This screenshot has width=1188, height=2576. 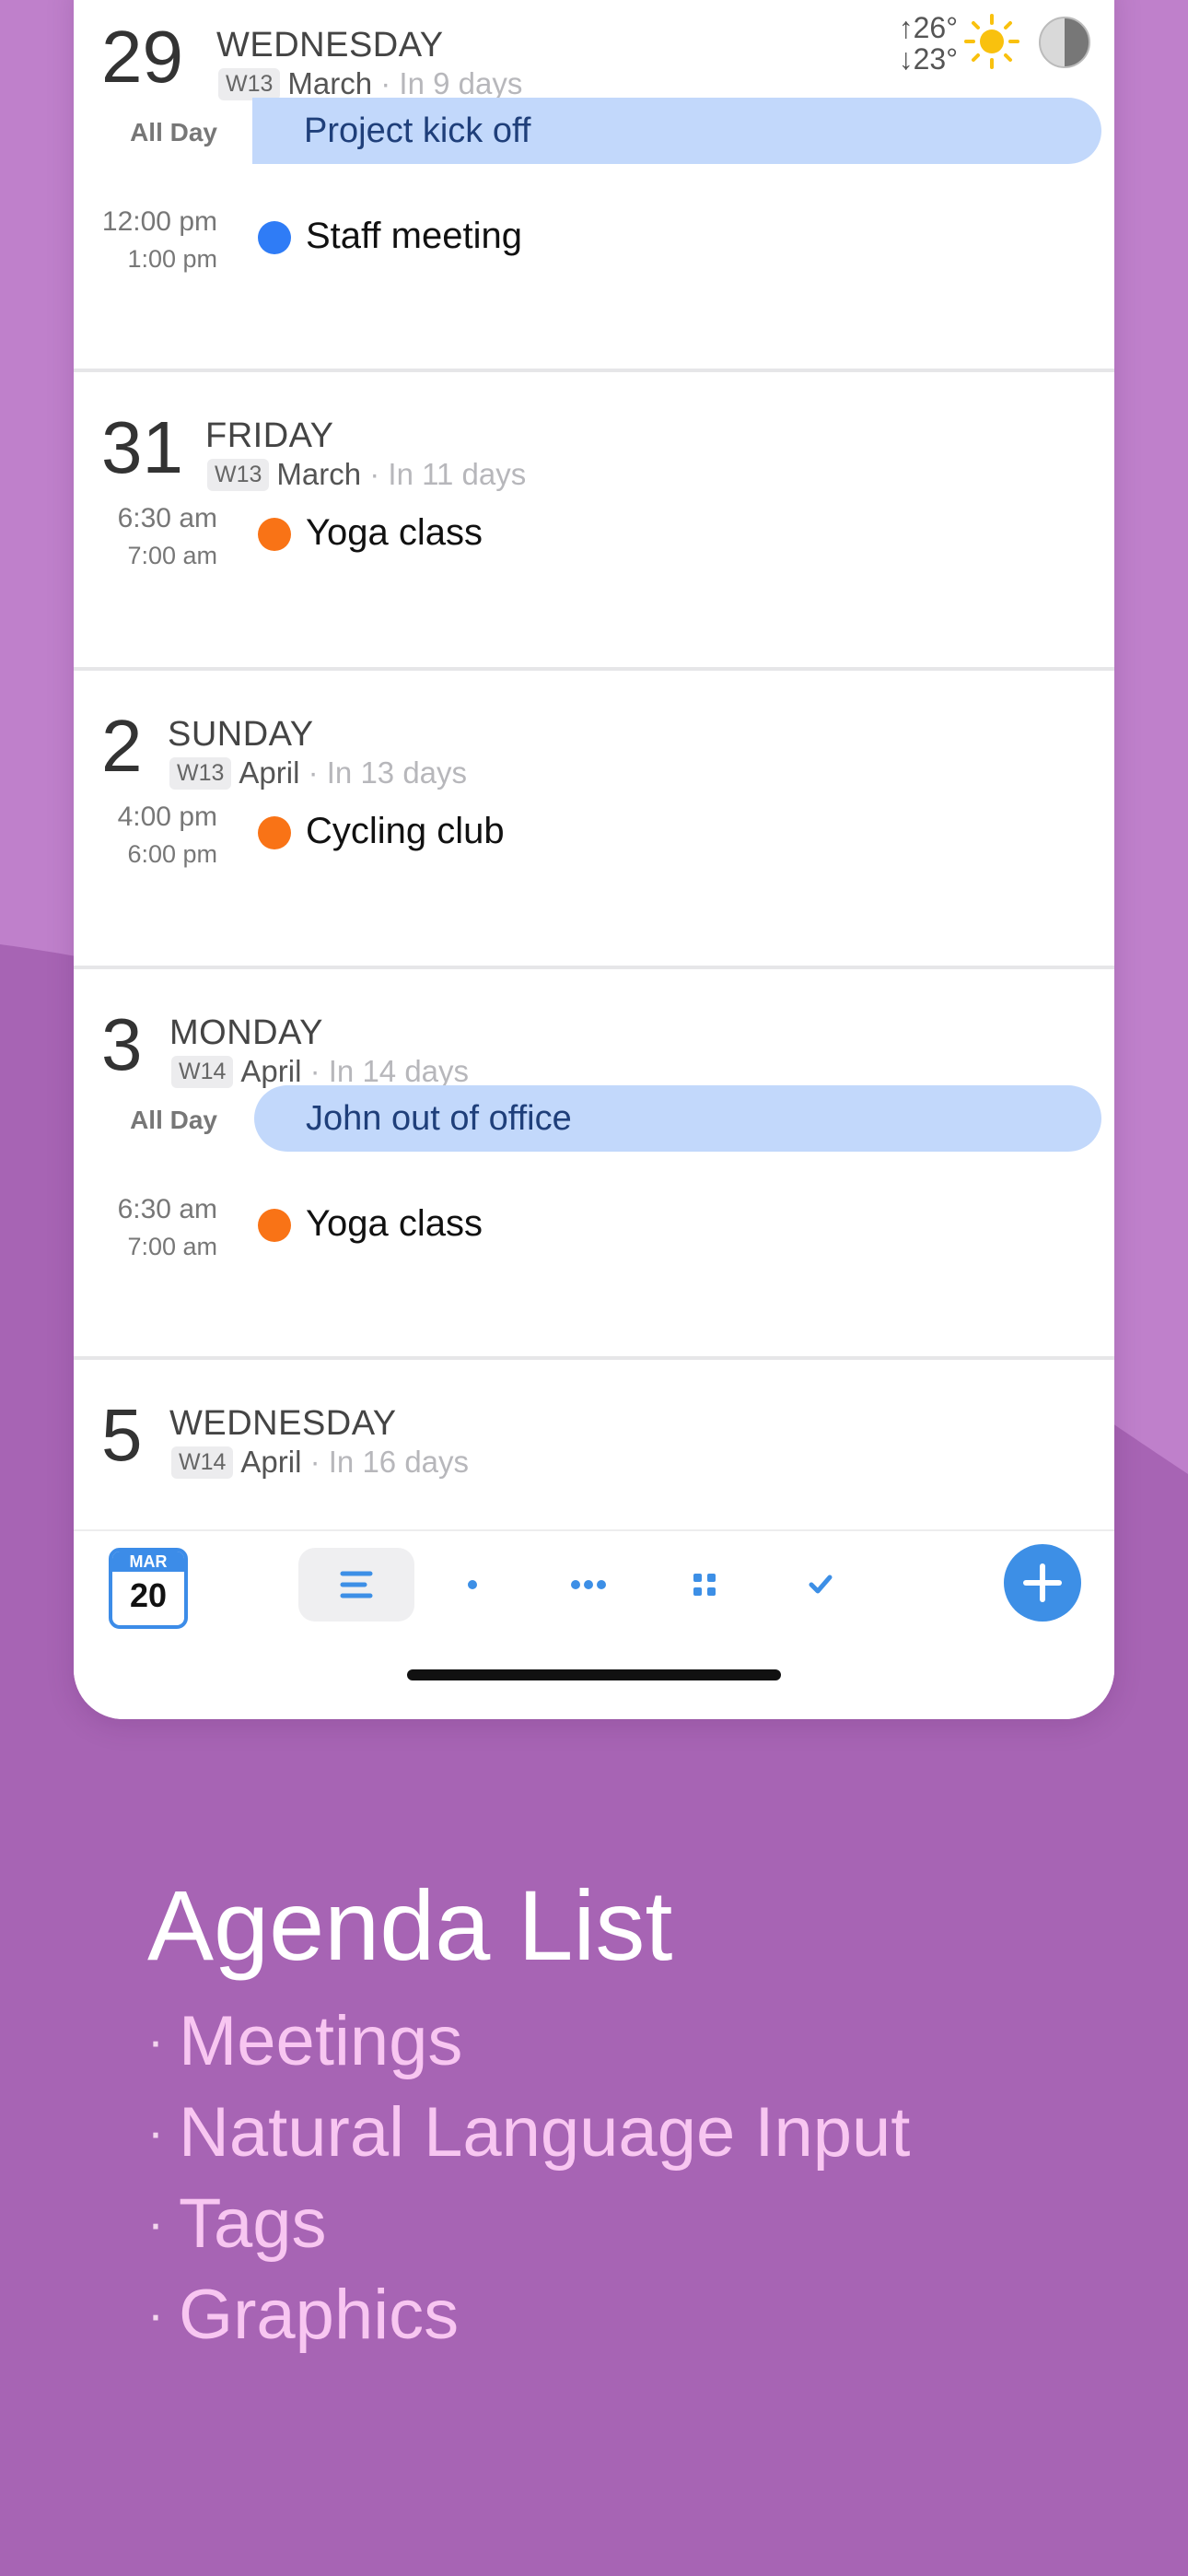 I want to click on day-number: 3, so click(x=122, y=1044).